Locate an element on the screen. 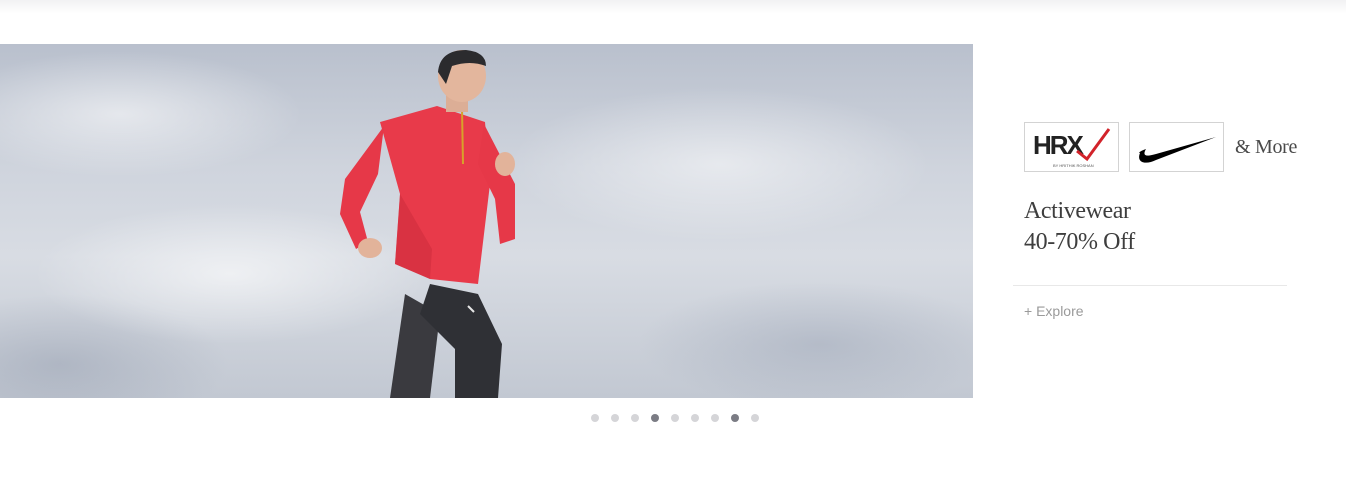 Image resolution: width=1346 pixels, height=478 pixels. nike-swoosh-icon is located at coordinates (1177, 150).